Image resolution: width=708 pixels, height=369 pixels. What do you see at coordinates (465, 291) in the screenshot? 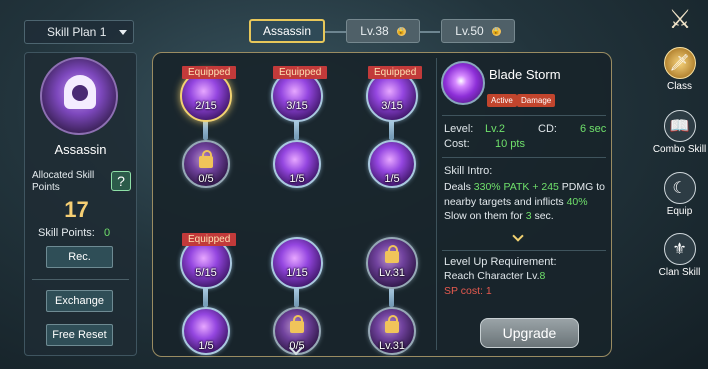
I see `requirement-text: SP cost:` at bounding box center [465, 291].